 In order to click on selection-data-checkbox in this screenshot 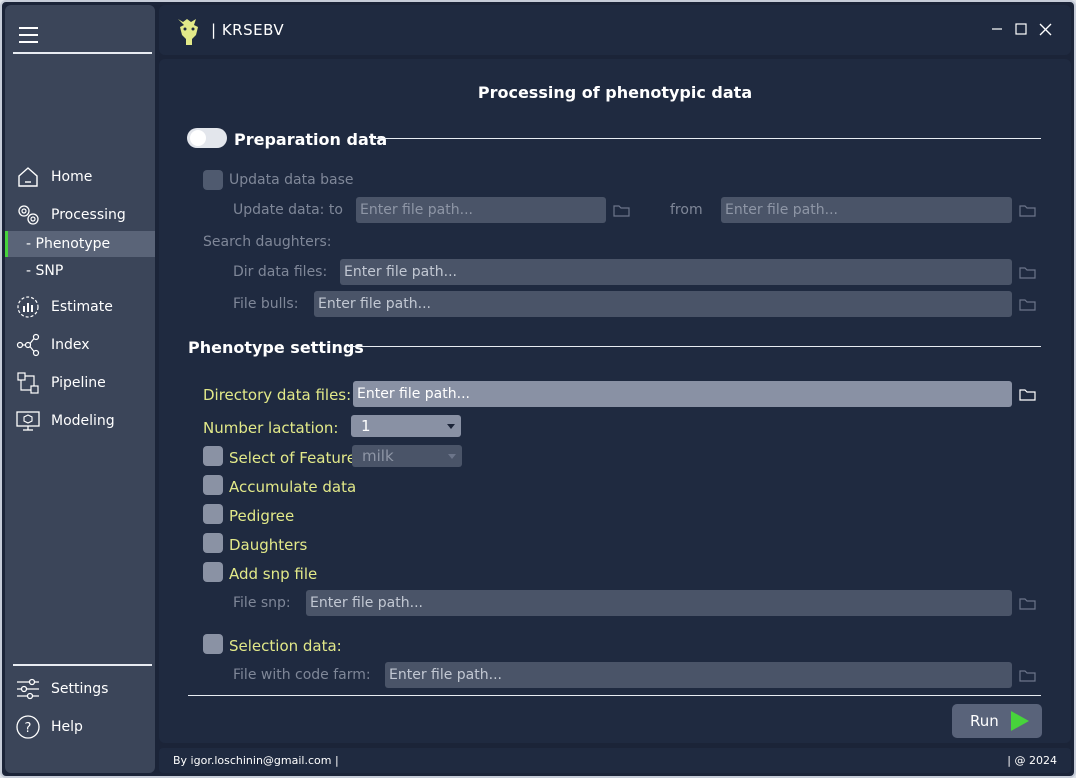, I will do `click(213, 644)`.